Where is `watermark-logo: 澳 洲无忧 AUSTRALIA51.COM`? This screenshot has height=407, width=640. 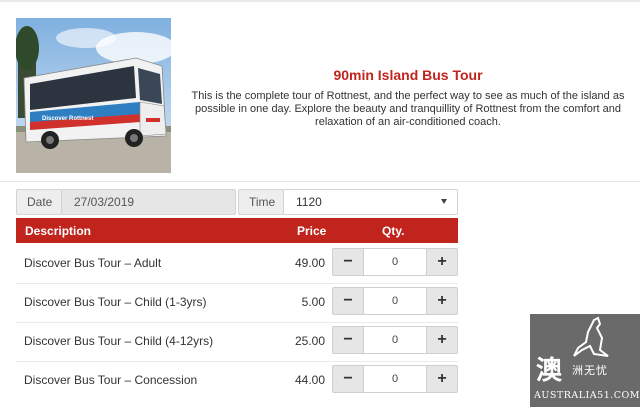
watermark-logo: 澳 洲无忧 AUSTRALIA51.COM is located at coordinates (585, 360).